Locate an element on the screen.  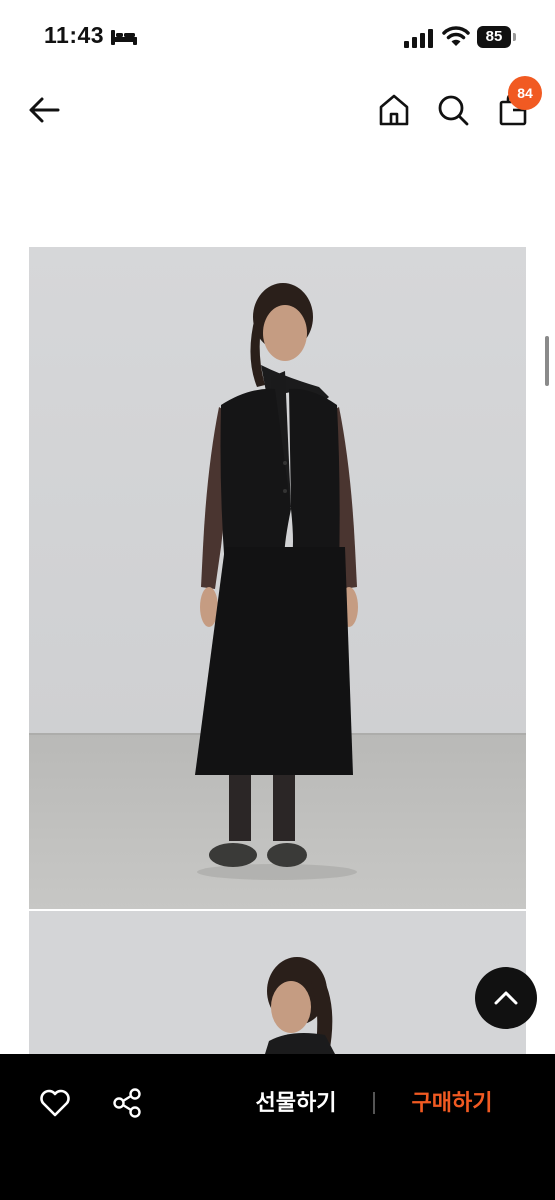
chevron-up-icon is located at coordinates (506, 998).